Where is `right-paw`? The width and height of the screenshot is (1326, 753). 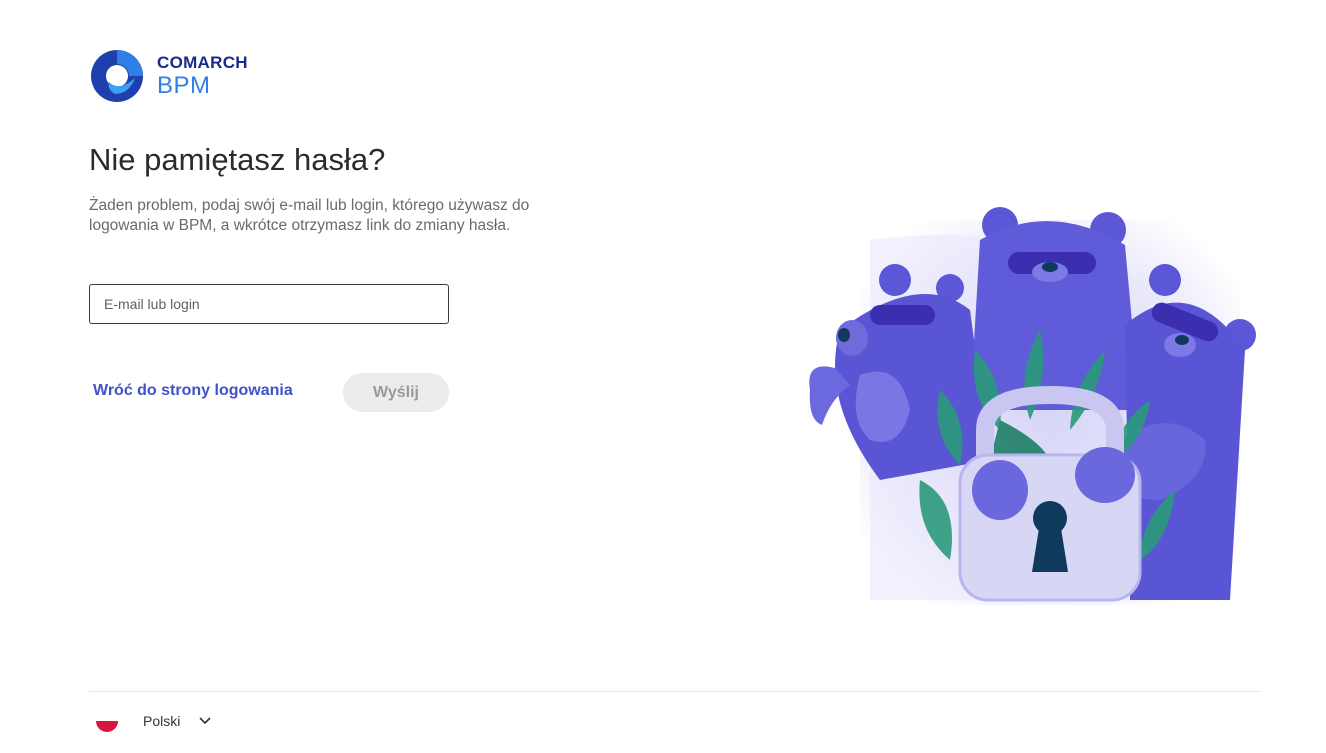 right-paw is located at coordinates (1105, 475).